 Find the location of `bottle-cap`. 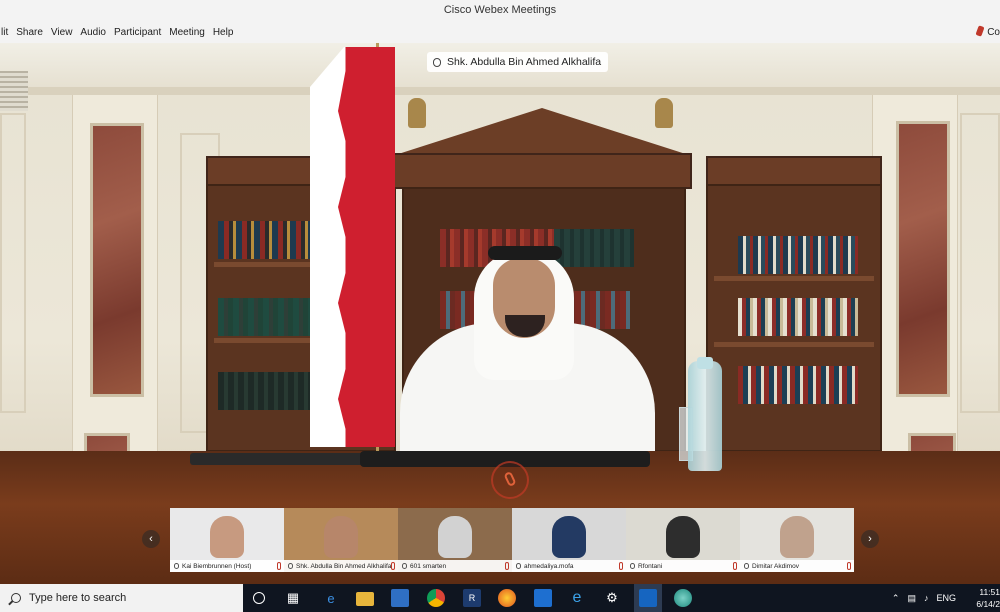

bottle-cap is located at coordinates (705, 363).